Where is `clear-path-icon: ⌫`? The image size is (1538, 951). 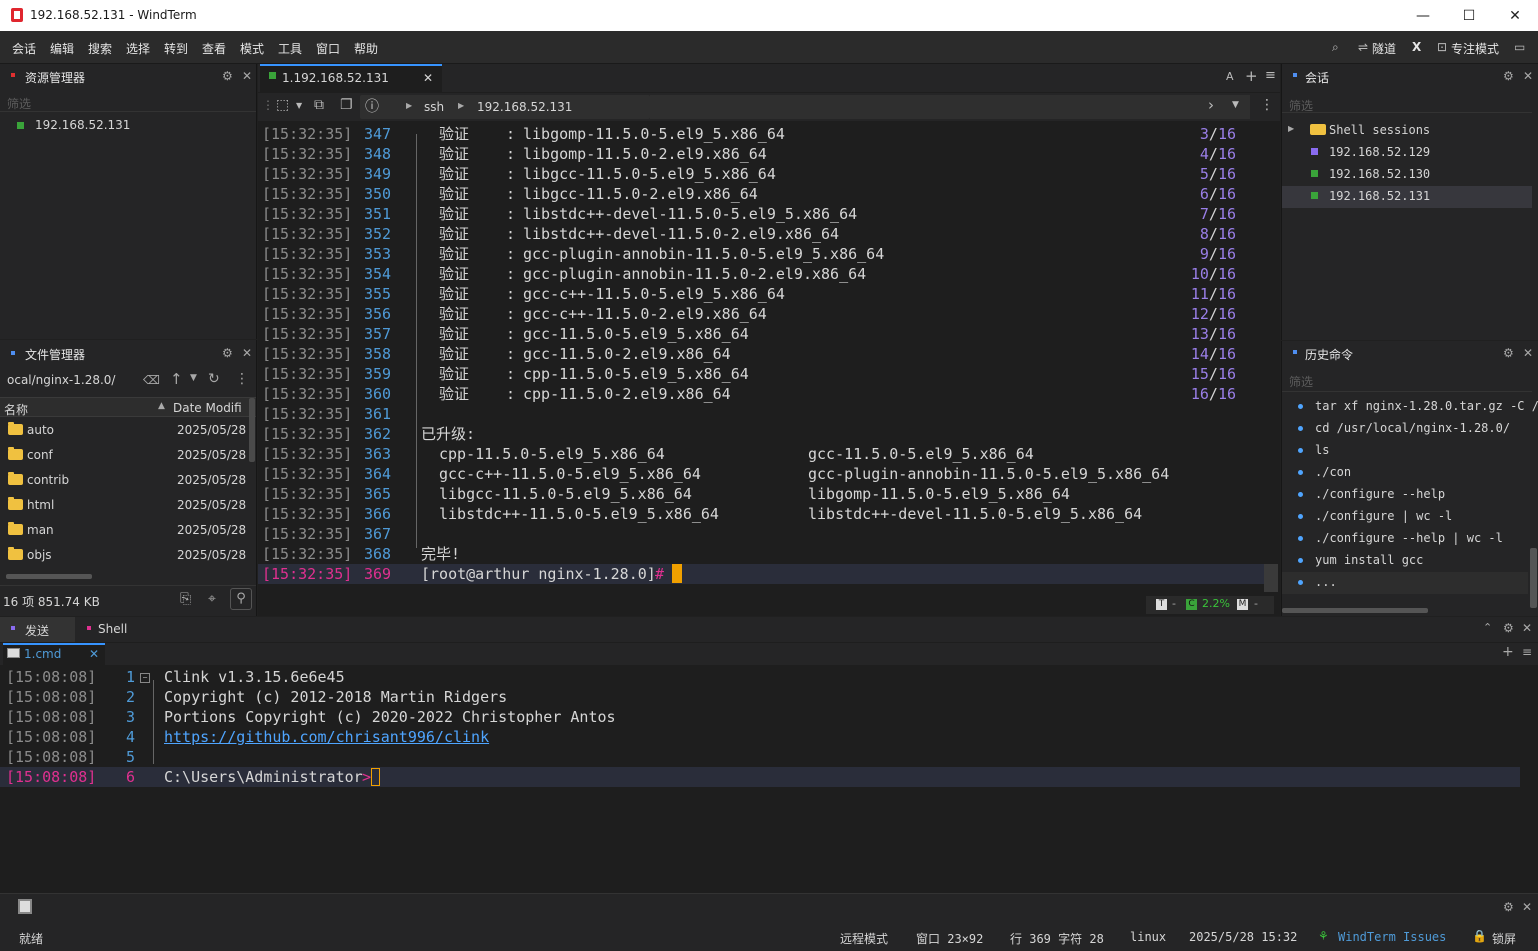 clear-path-icon: ⌫ is located at coordinates (151, 380).